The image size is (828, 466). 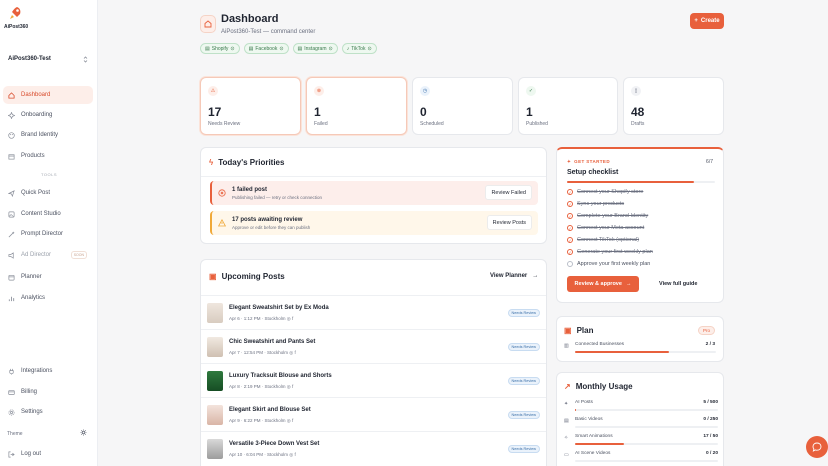 What do you see at coordinates (566, 421) in the screenshot?
I see `film-icon: ▤` at bounding box center [566, 421].